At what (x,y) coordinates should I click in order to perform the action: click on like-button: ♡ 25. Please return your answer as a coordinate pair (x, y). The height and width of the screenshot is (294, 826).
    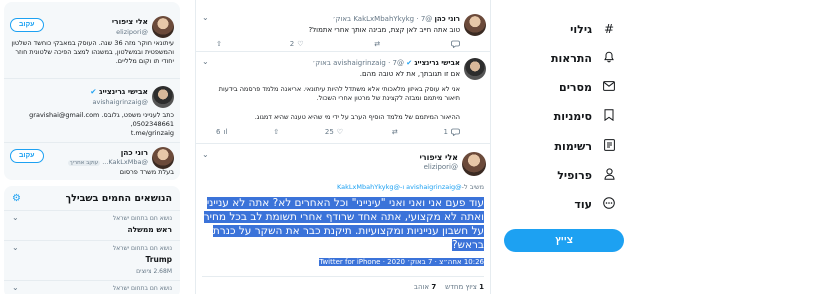
    Looking at the image, I should click on (334, 132).